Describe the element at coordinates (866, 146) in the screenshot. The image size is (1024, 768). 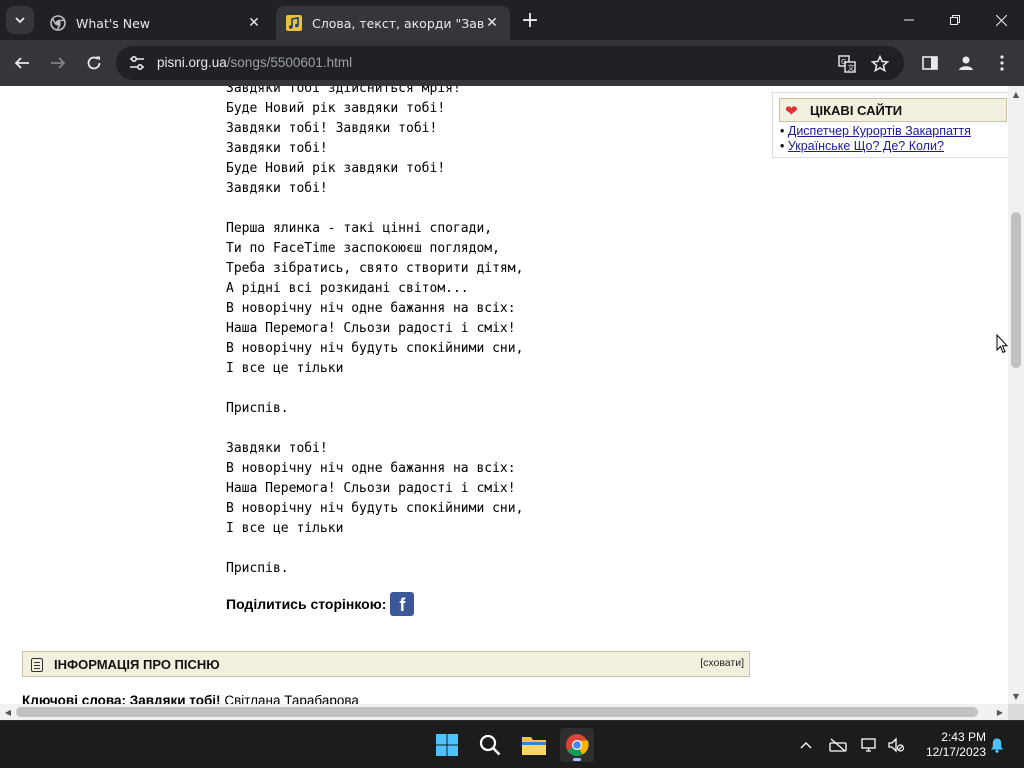
I see `site-link: Українське Що? Де? Коли?` at that location.